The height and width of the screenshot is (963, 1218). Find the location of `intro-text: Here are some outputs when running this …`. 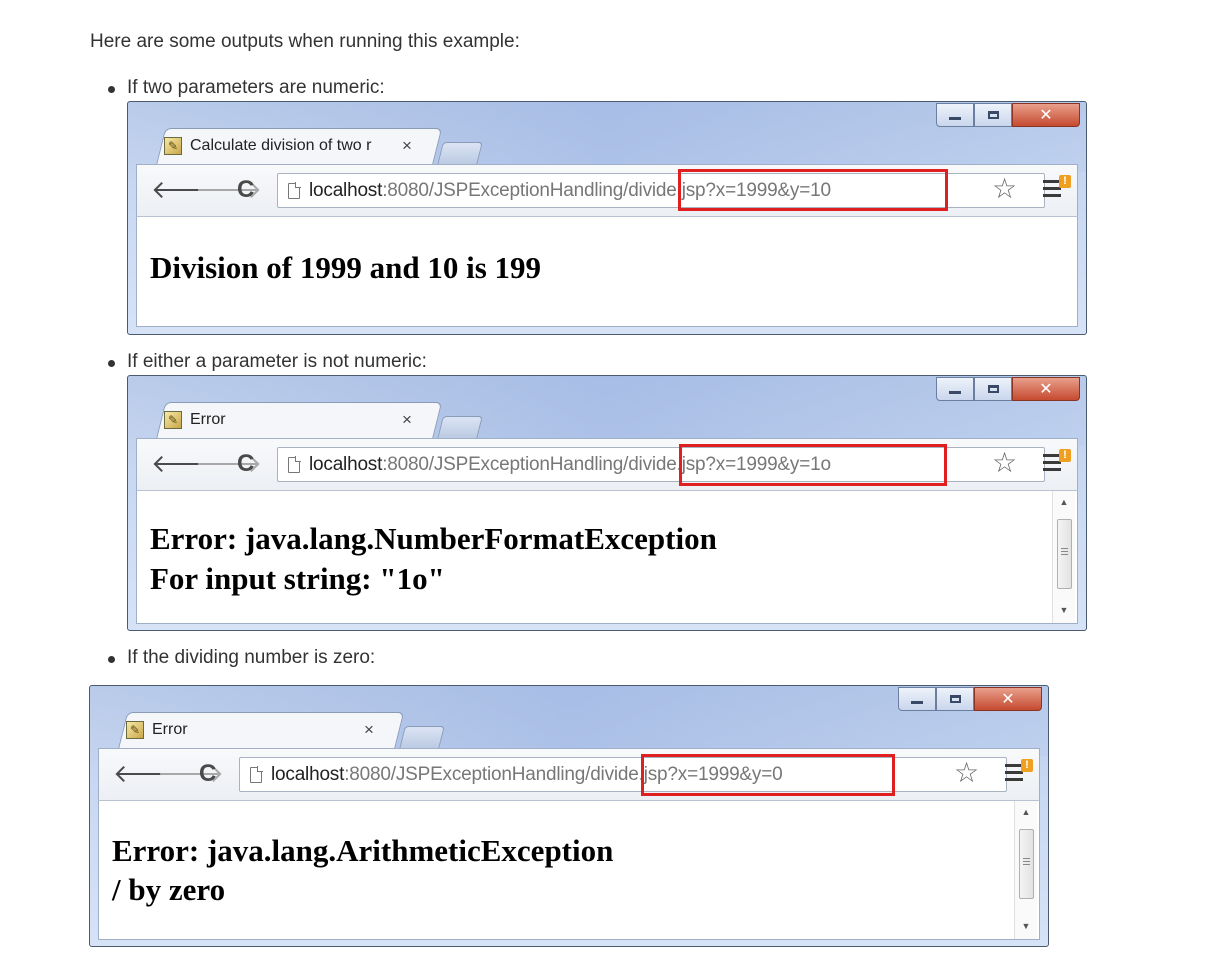

intro-text: Here are some outputs when running this … is located at coordinates (305, 41).